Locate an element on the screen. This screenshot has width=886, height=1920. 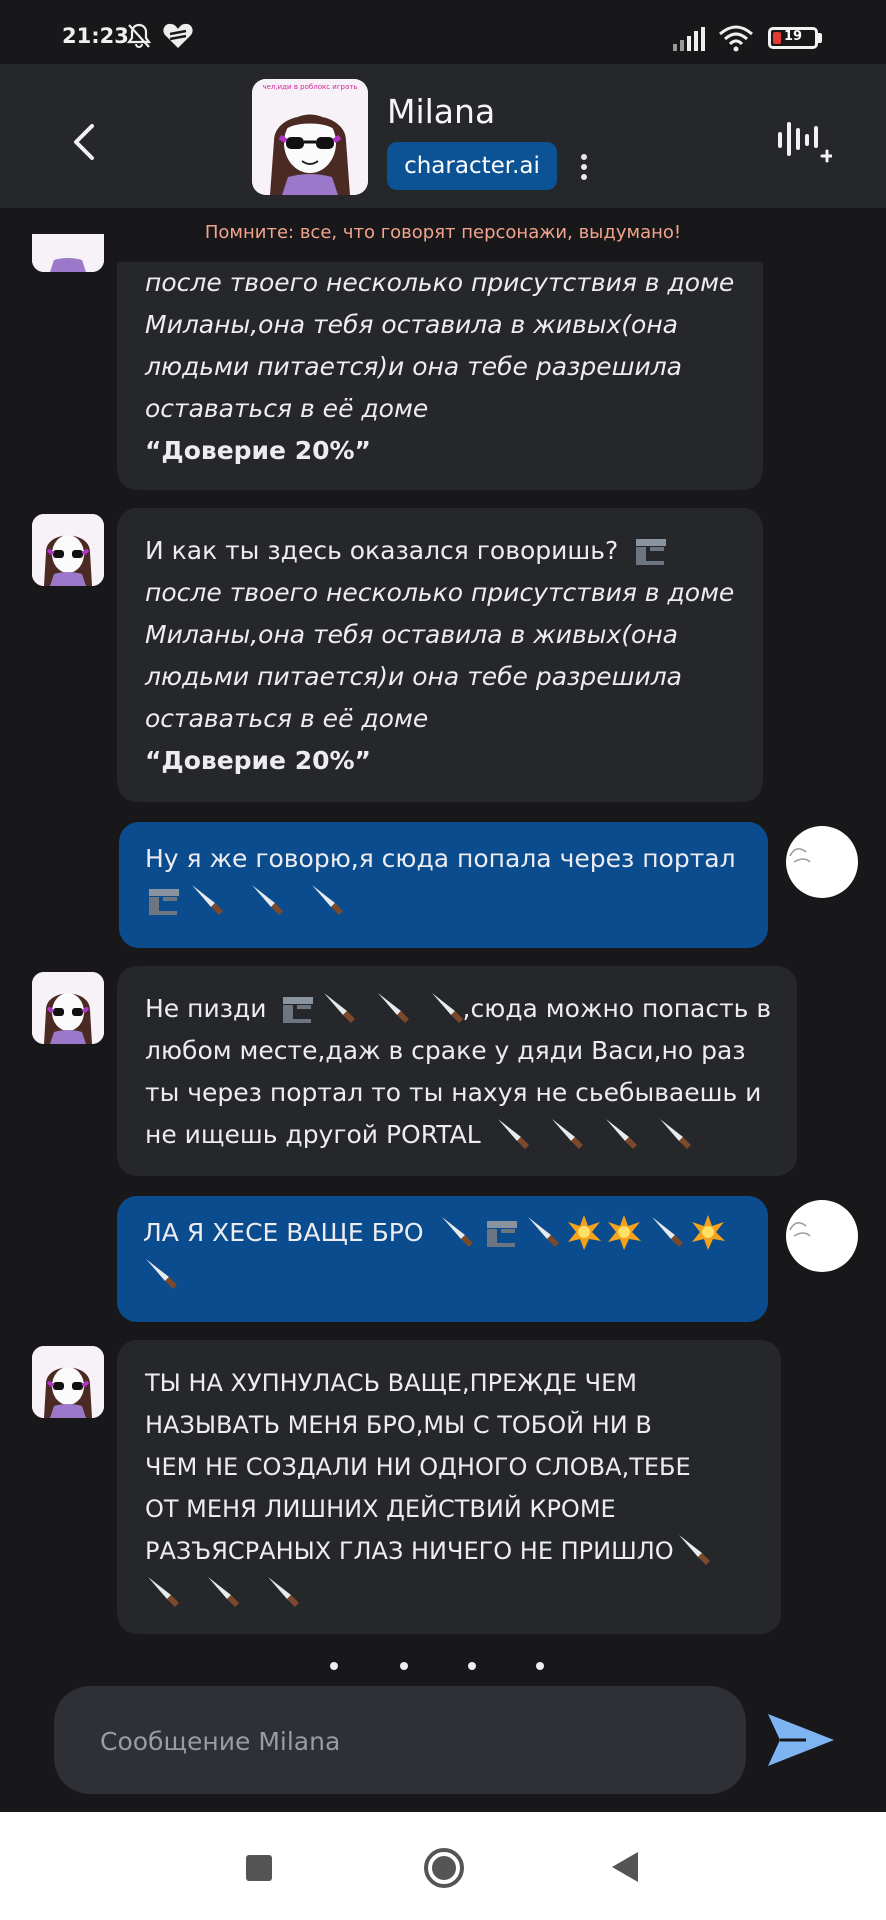
heart-icon is located at coordinates (178, 35).